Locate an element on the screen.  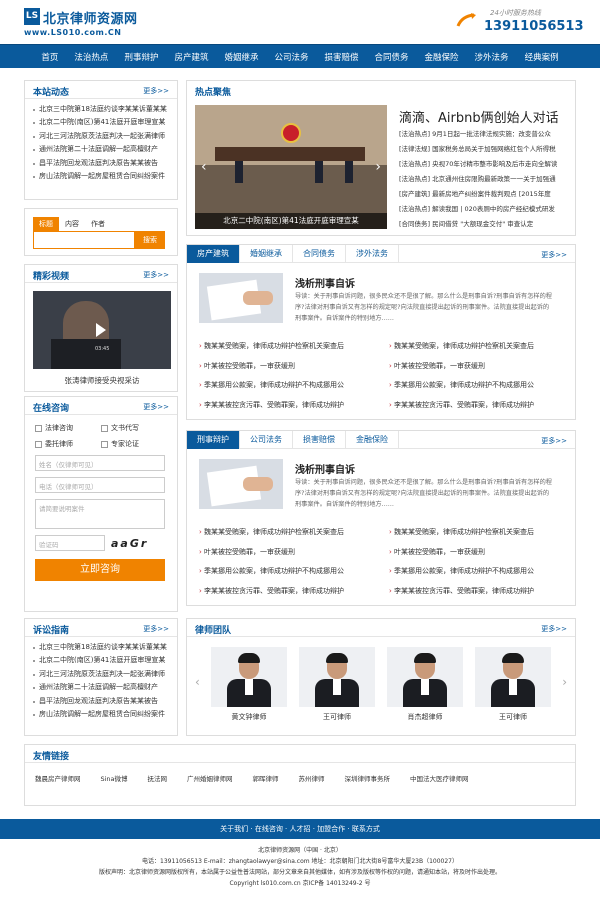
nav-cases: 经典案例 is located at coordinates (542, 57).